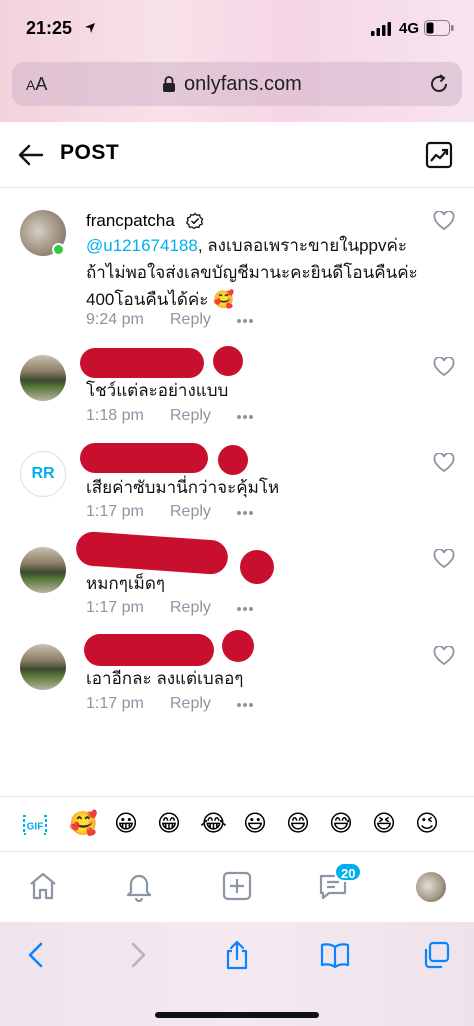 The image size is (474, 1026). Describe the element at coordinates (115, 319) in the screenshot. I see `comment-time: 9:24 pm` at that location.